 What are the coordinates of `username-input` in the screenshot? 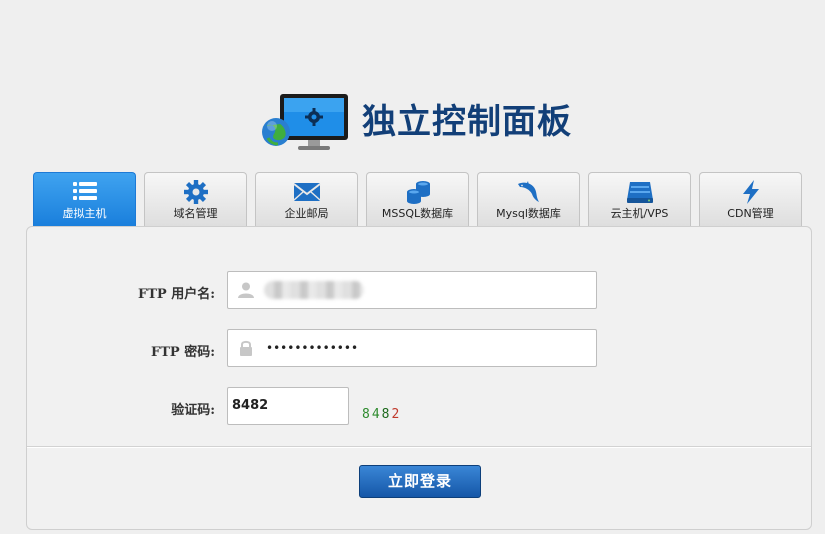 It's located at (412, 290).